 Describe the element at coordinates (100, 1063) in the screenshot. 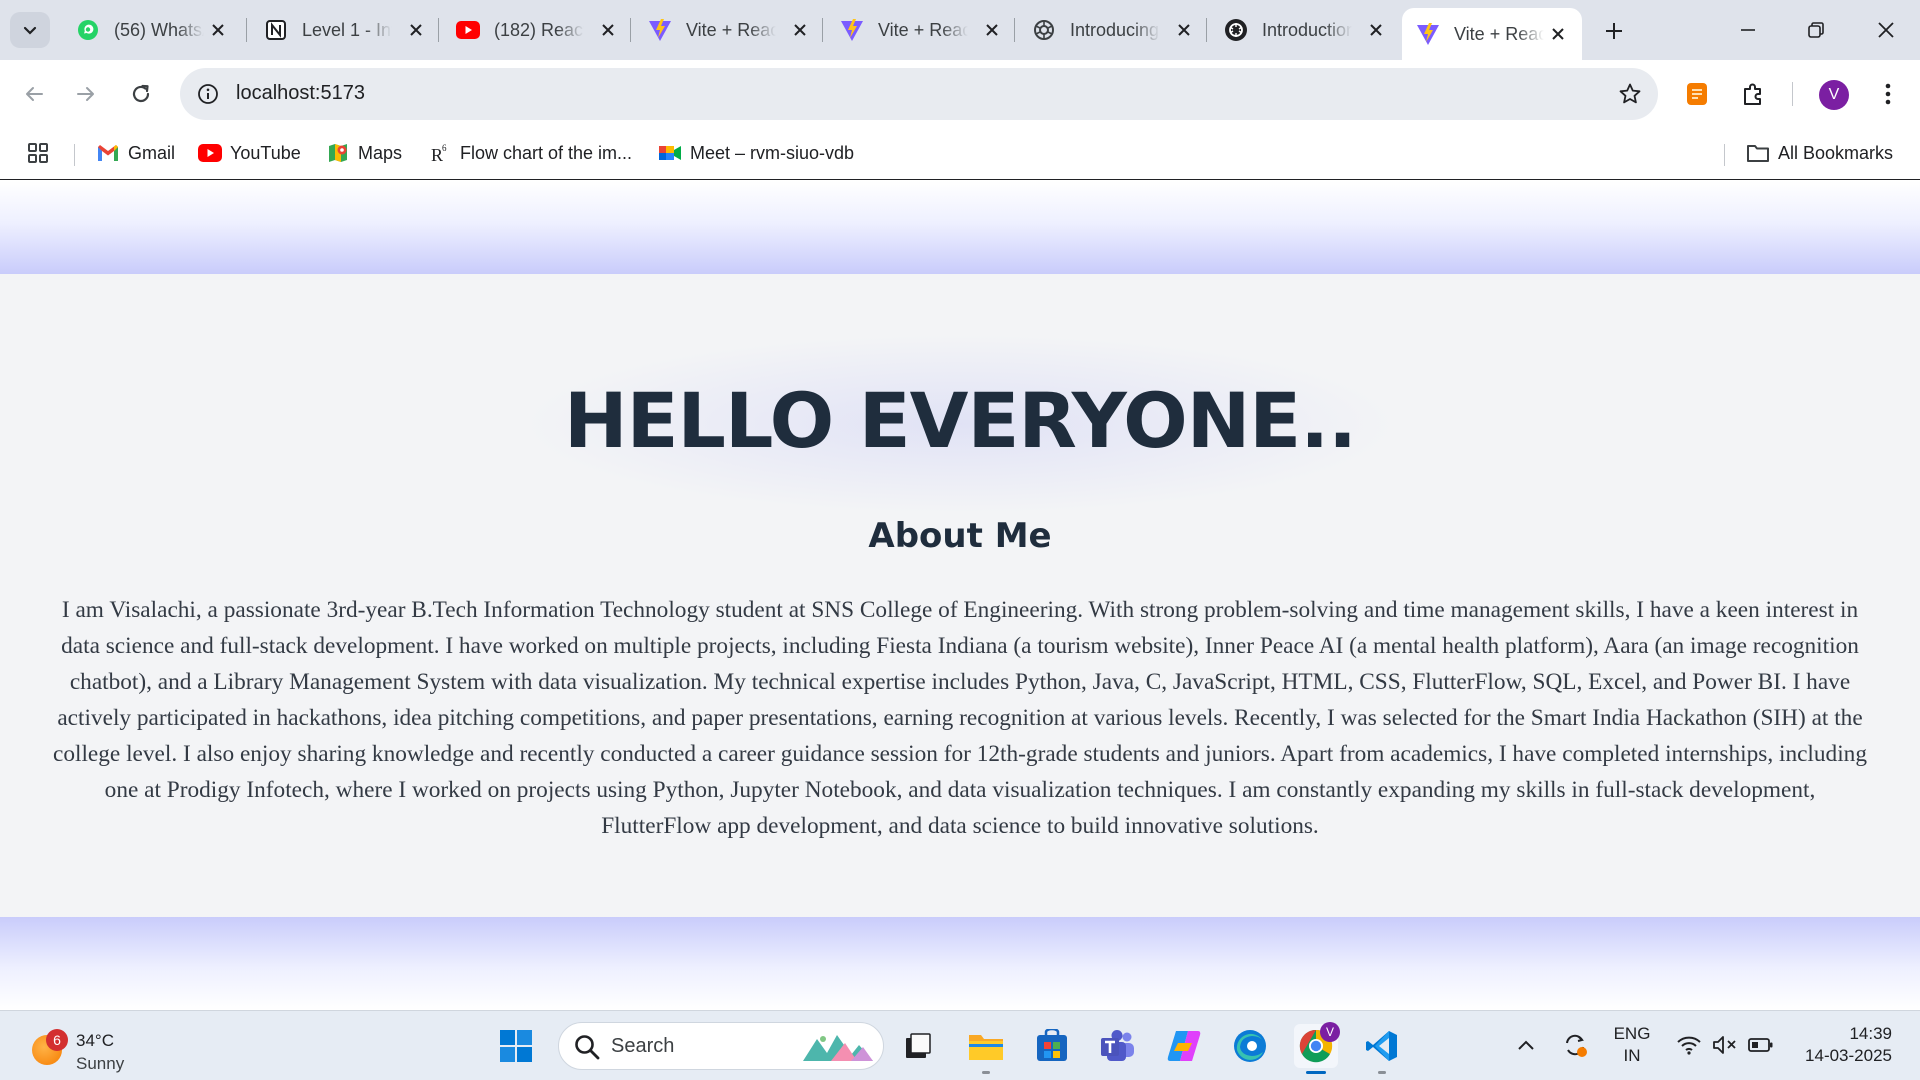

I see `weather-condition: Sunny` at that location.